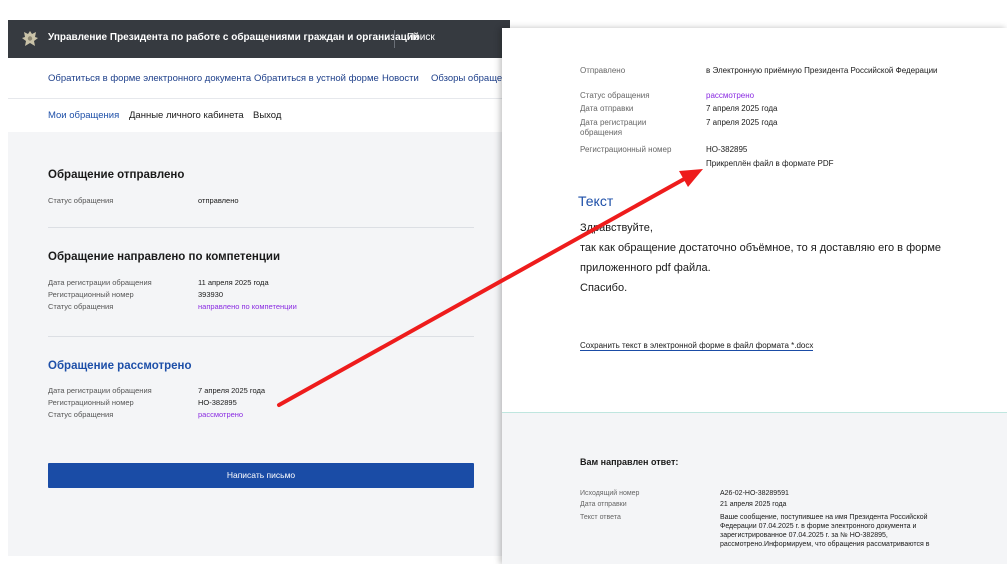  Describe the element at coordinates (604, 288) in the screenshot. I see `appeal-text-line: Спасибо.` at that location.